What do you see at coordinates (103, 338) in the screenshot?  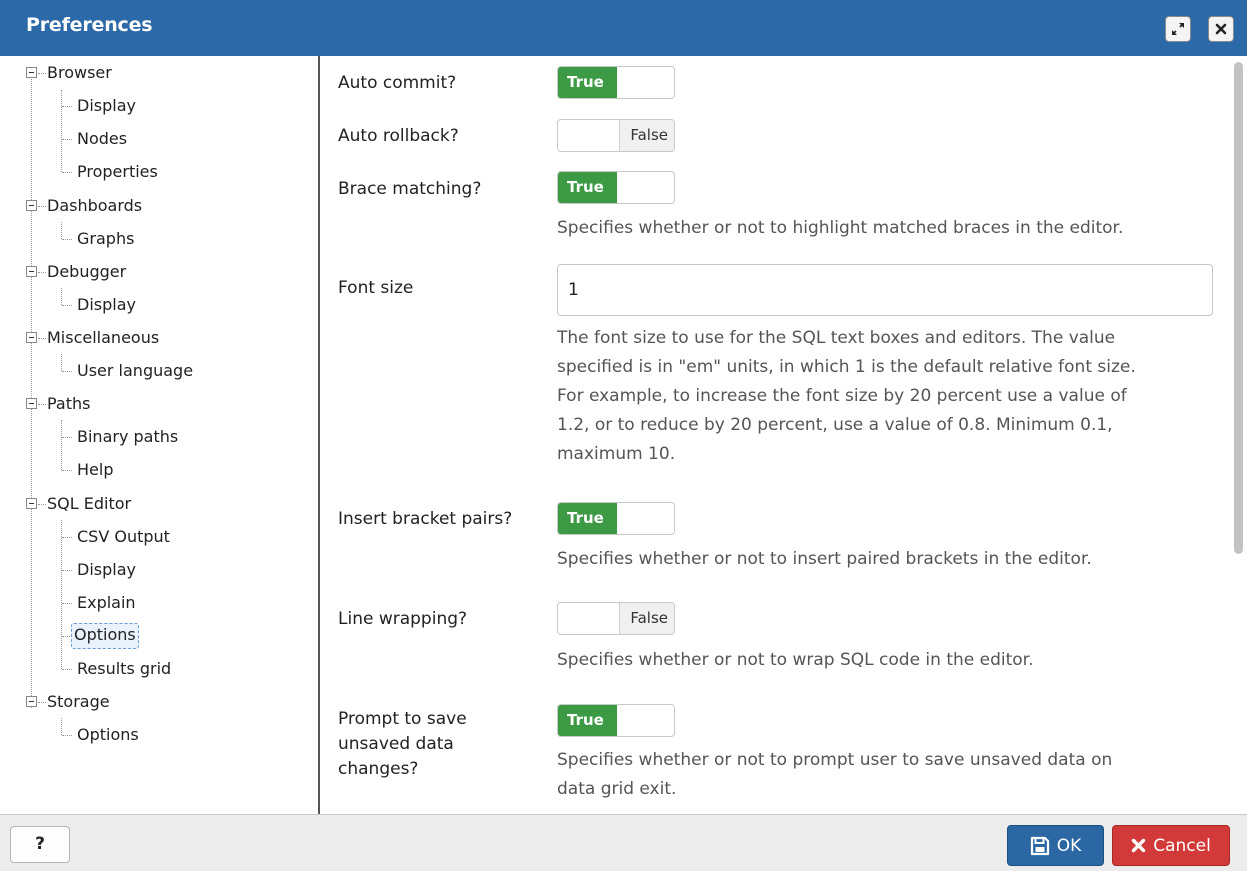 I see `tree-item-miscellaneous: Miscellaneous` at bounding box center [103, 338].